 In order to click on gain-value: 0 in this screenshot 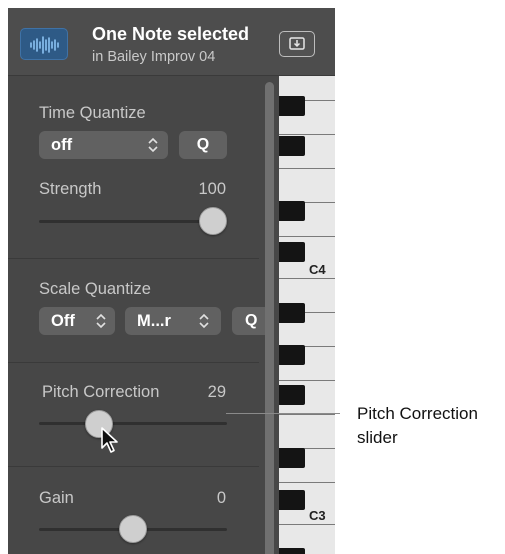, I will do `click(221, 498)`.